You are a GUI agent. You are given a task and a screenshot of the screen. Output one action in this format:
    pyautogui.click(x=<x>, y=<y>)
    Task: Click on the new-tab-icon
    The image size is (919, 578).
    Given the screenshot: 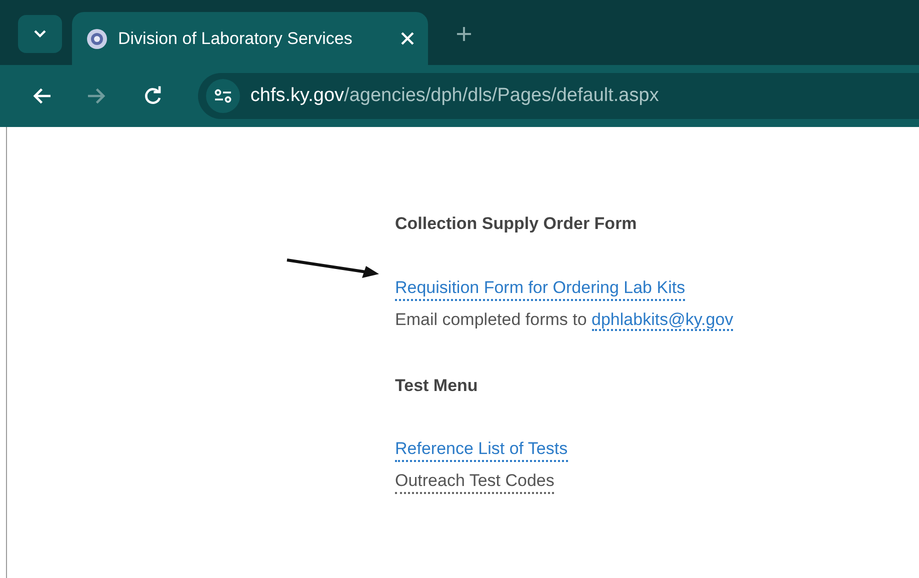 What is the action you would take?
    pyautogui.click(x=464, y=34)
    